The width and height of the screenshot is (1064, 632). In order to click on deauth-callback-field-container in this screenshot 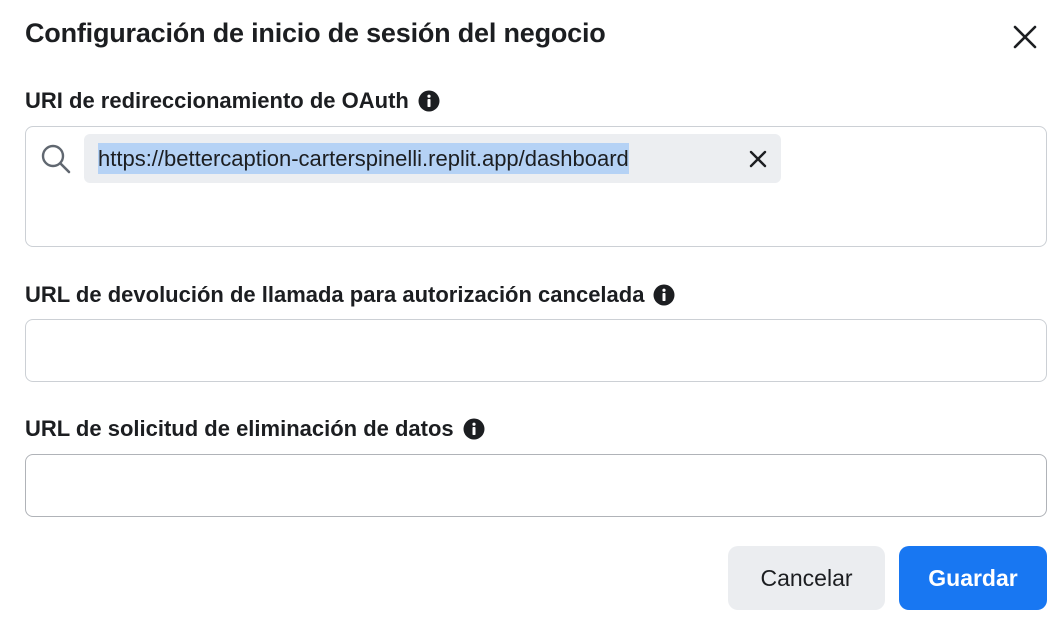, I will do `click(536, 350)`.